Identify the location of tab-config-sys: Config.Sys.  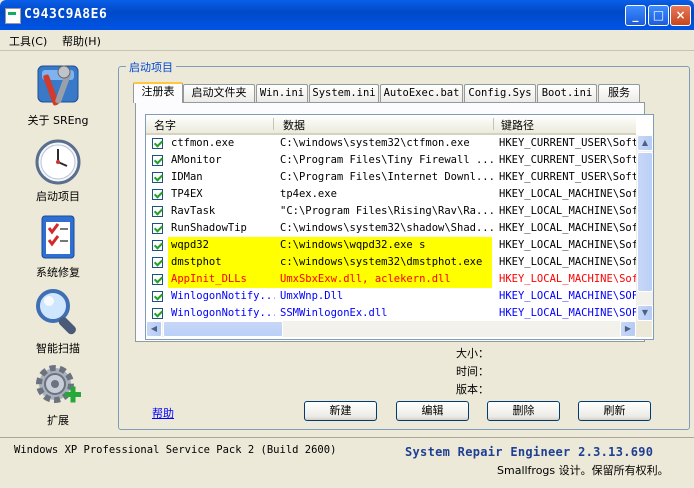
(500, 93).